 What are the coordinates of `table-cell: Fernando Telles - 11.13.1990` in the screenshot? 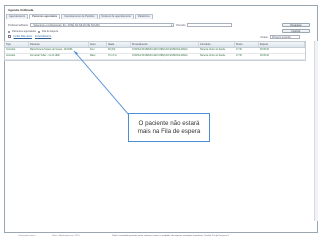 It's located at (45, 56).